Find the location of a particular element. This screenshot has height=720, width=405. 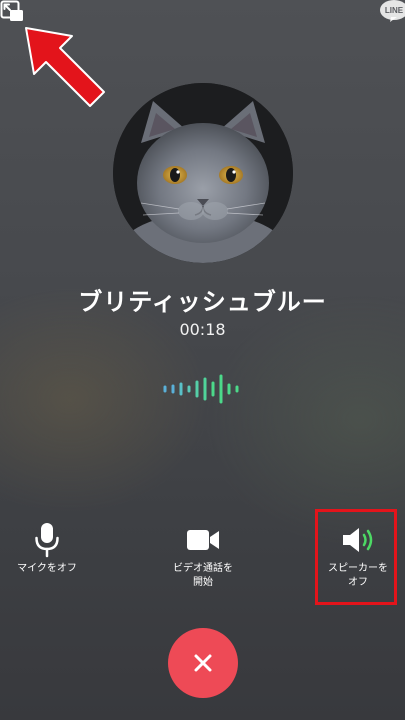

end-call-button is located at coordinates (203, 663).